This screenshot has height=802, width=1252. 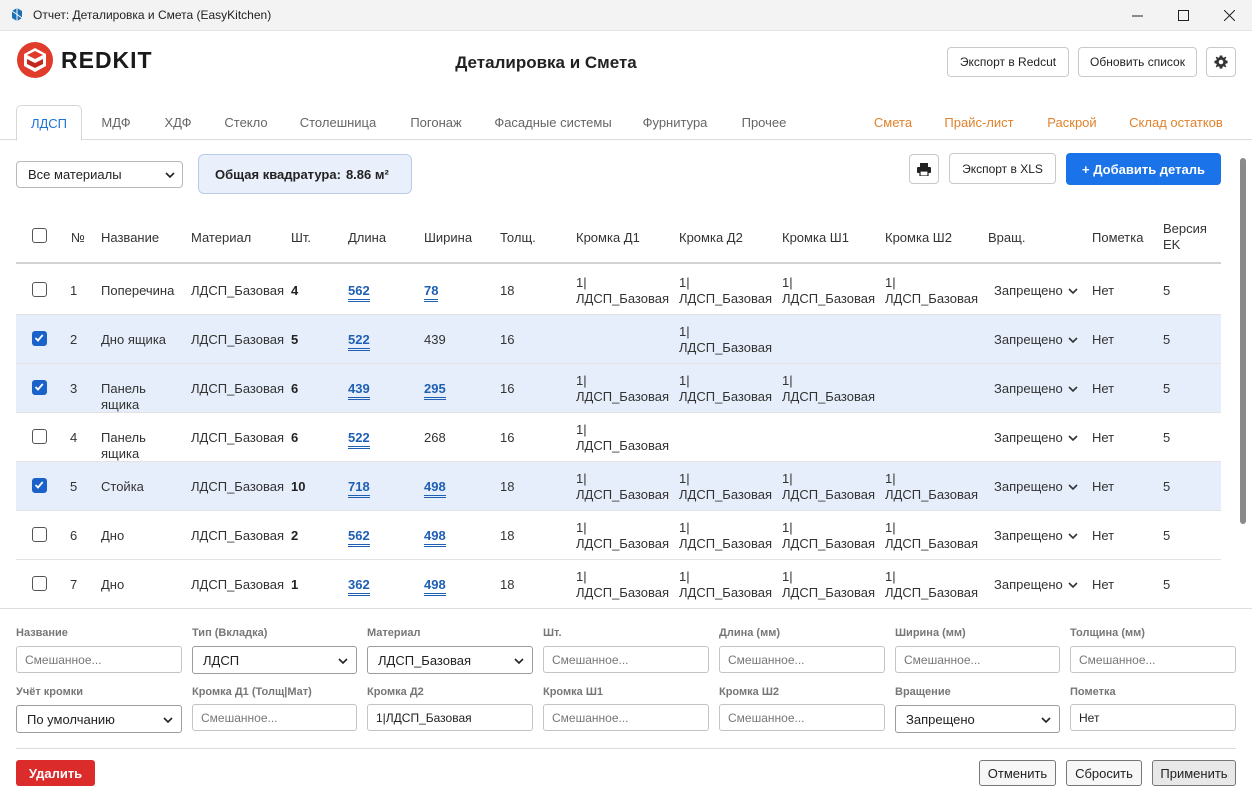 What do you see at coordinates (1104, 773) in the screenshot?
I see `reset-button: Сбросить` at bounding box center [1104, 773].